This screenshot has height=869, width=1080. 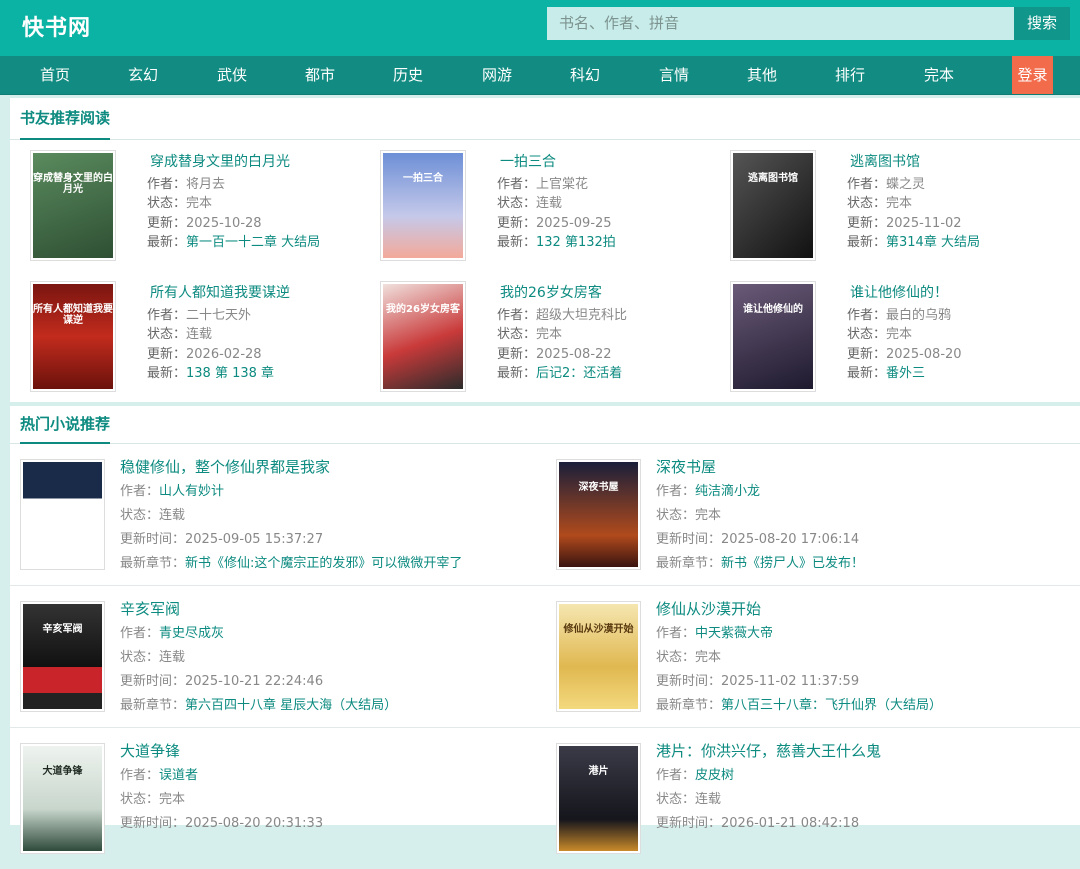 What do you see at coordinates (905, 373) in the screenshot?
I see `book-latest-chapter: 番外三` at bounding box center [905, 373].